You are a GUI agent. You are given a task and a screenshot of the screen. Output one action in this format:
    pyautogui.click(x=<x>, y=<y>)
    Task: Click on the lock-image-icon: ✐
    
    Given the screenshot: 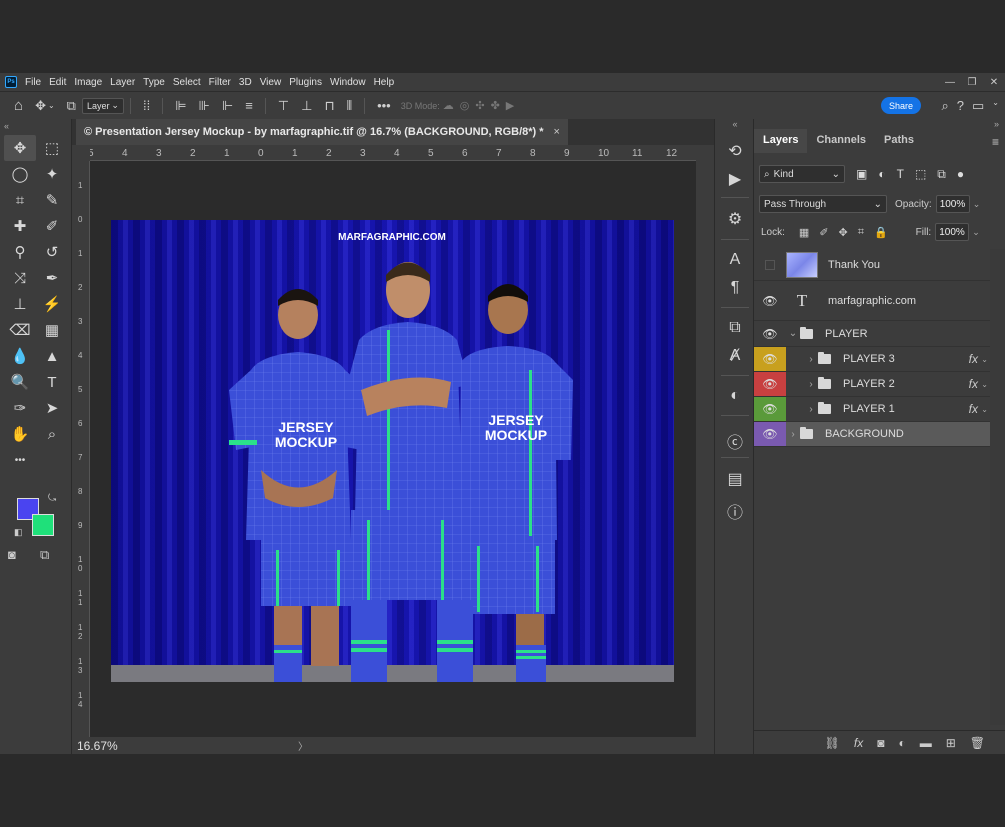 What is the action you would take?
    pyautogui.click(x=823, y=232)
    